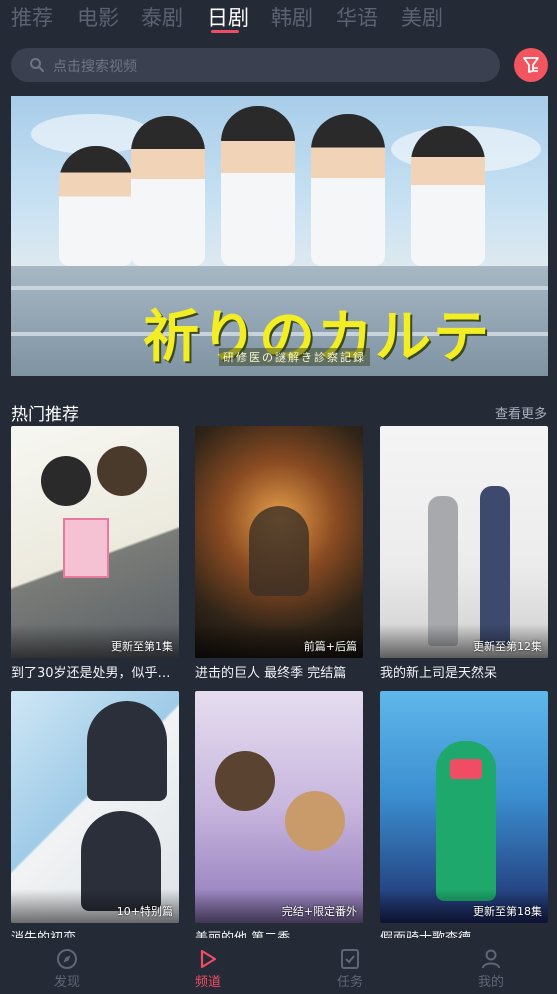 The width and height of the screenshot is (557, 994). I want to click on nav-label: 任务, so click(349, 982).